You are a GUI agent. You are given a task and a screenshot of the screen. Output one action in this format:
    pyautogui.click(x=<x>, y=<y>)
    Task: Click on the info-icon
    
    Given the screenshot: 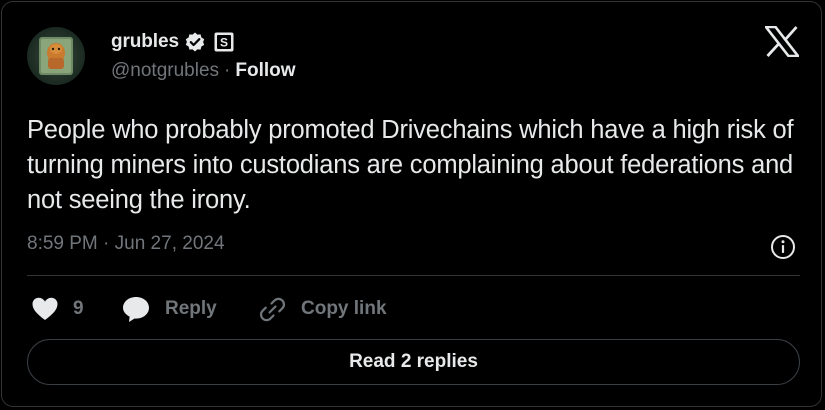 What is the action you would take?
    pyautogui.click(x=783, y=247)
    